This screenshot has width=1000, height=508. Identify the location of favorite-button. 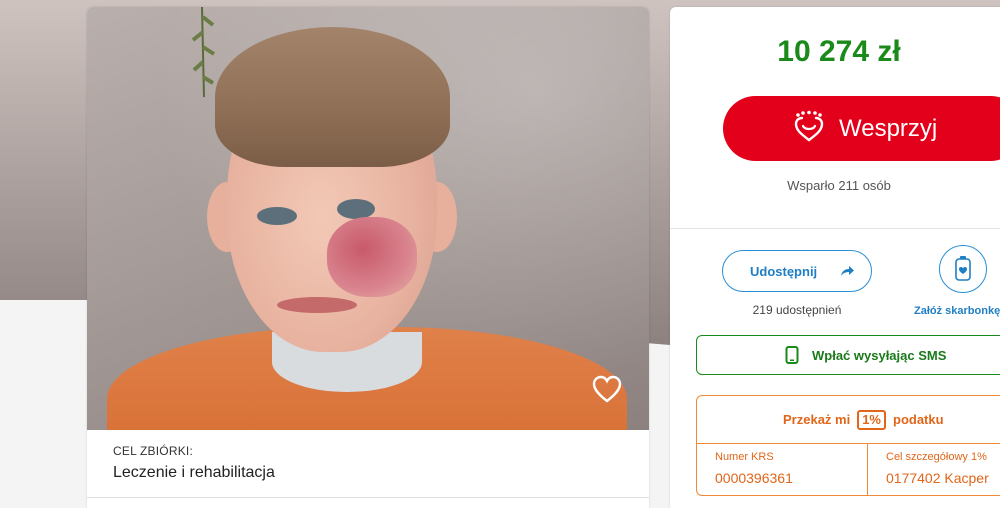
(607, 389).